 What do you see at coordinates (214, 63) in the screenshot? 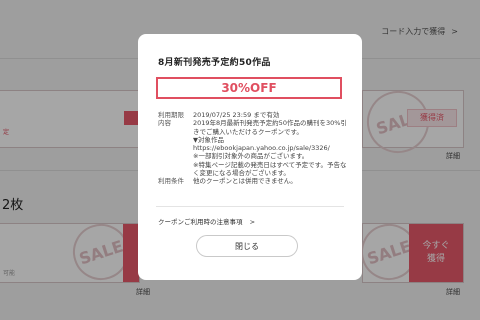
I see `modal-title: 8月新刊発売予定約50作品` at bounding box center [214, 63].